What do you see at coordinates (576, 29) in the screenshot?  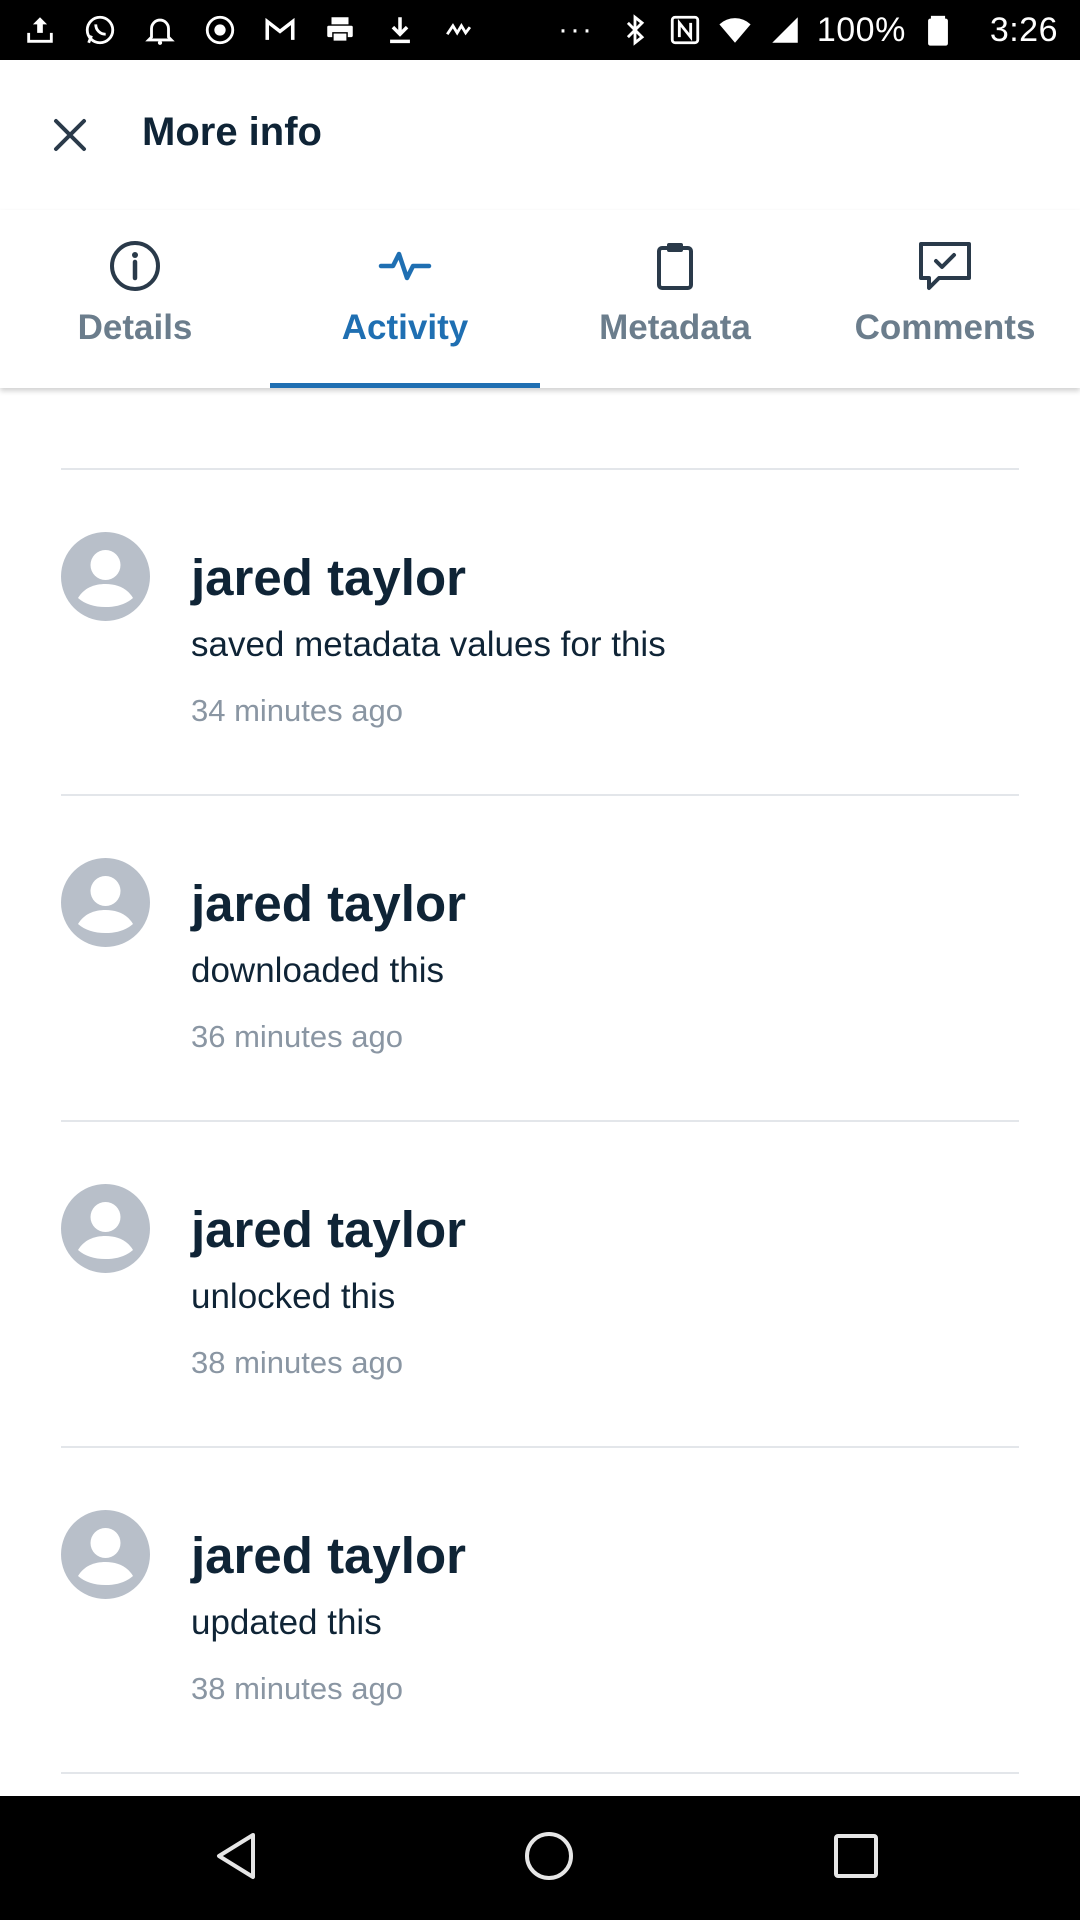 I see `notification-overflow-icon: ···` at bounding box center [576, 29].